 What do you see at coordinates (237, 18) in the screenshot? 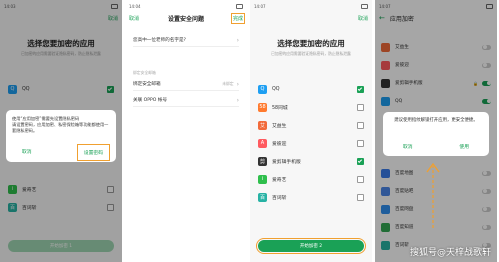
I see `done-button: 完成` at bounding box center [237, 18].